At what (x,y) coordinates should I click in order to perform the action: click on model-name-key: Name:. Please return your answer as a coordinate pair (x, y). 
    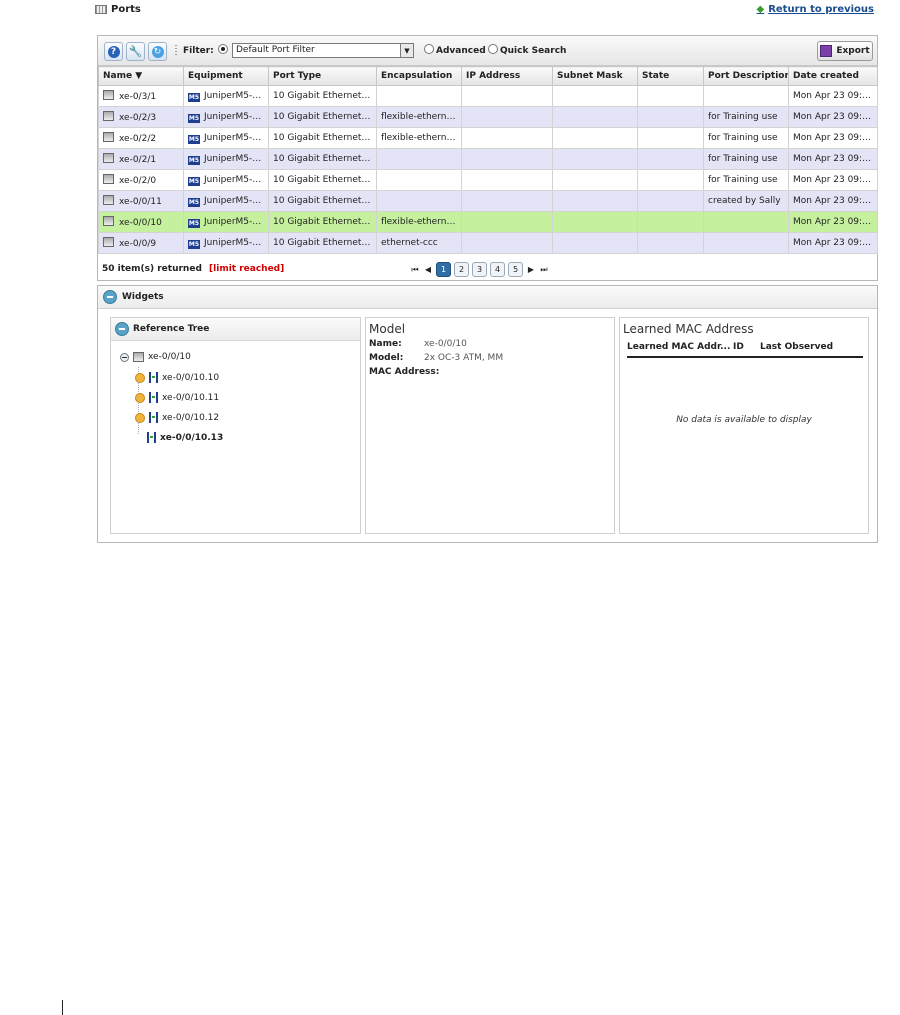
    Looking at the image, I should click on (385, 344).